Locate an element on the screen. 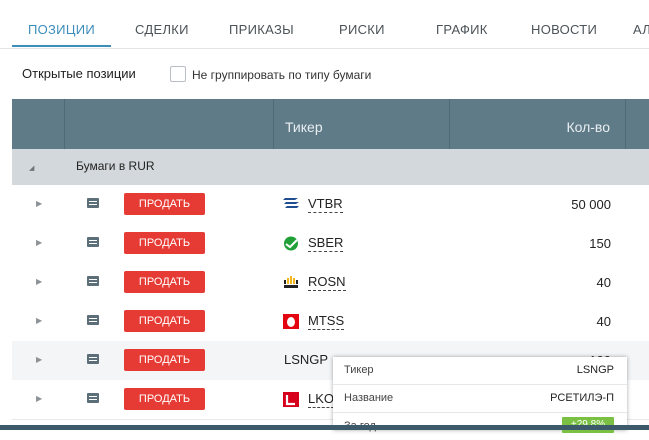 The height and width of the screenshot is (440, 649). ticker-link: ROSN is located at coordinates (327, 283).